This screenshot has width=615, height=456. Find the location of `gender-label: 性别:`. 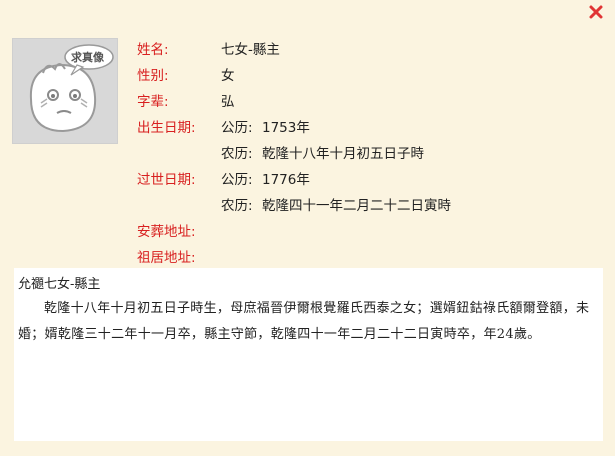

gender-label: 性别: is located at coordinates (153, 76).